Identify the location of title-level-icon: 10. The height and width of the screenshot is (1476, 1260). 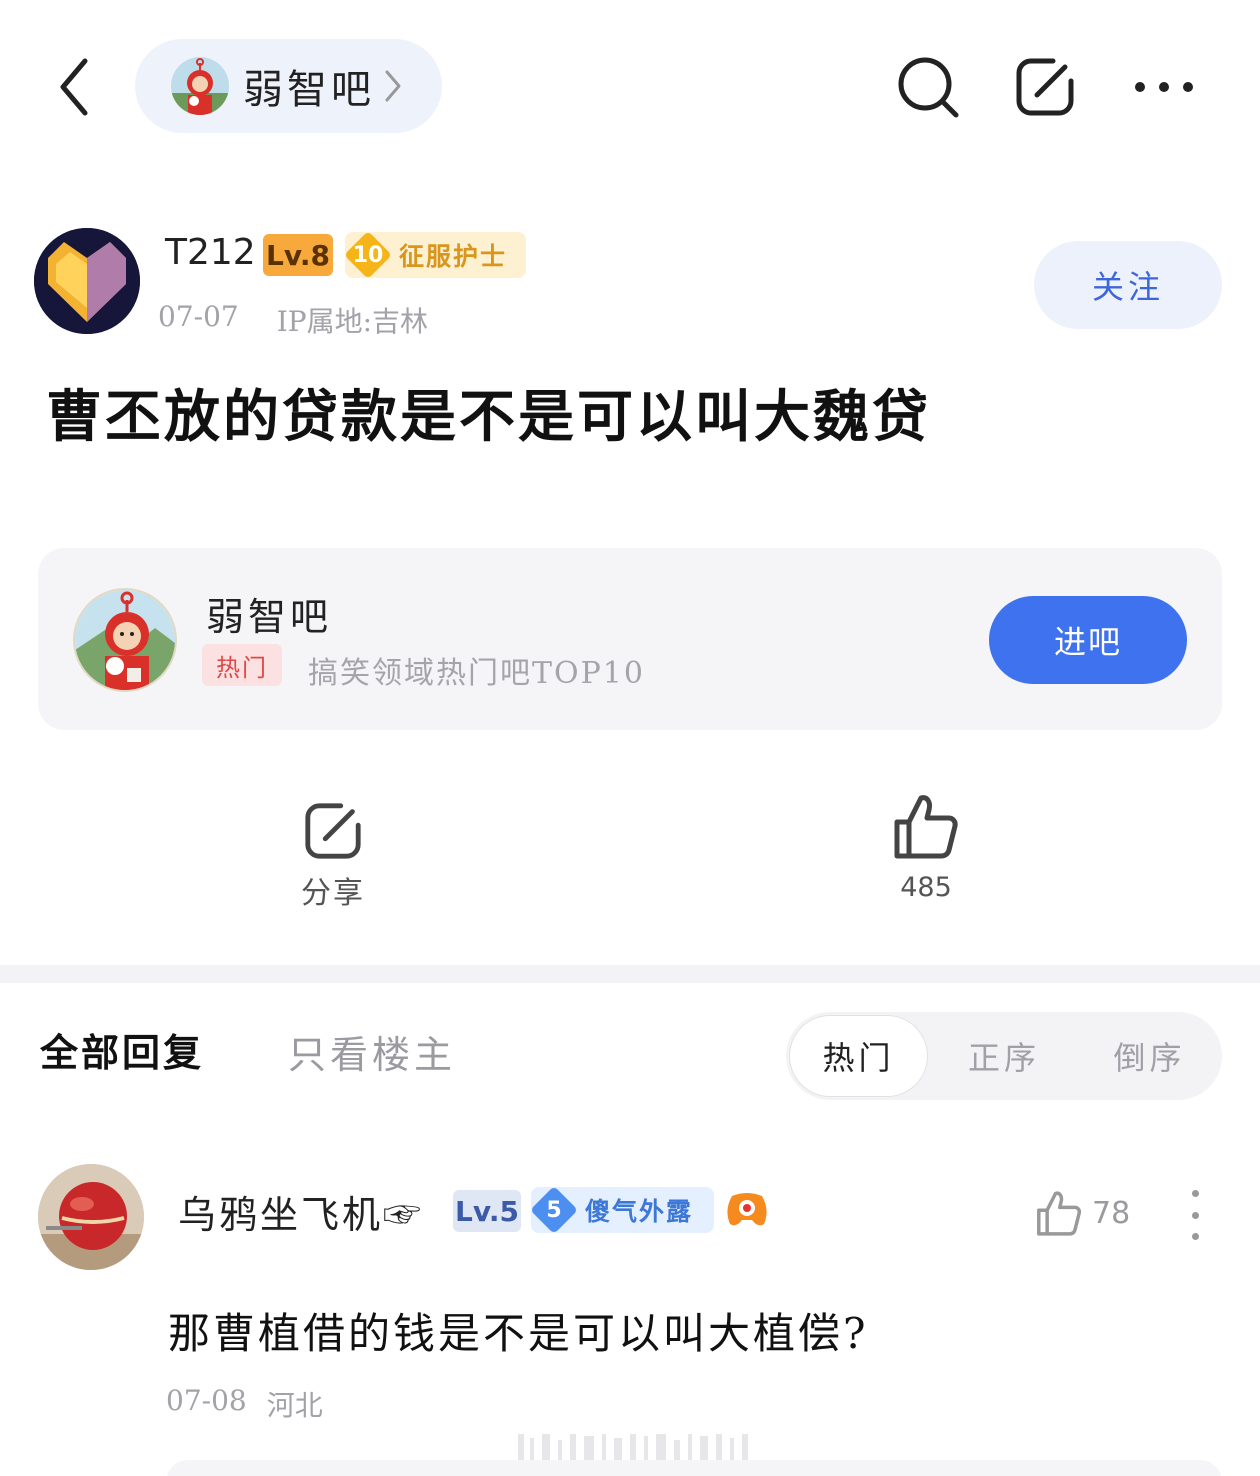
(368, 255).